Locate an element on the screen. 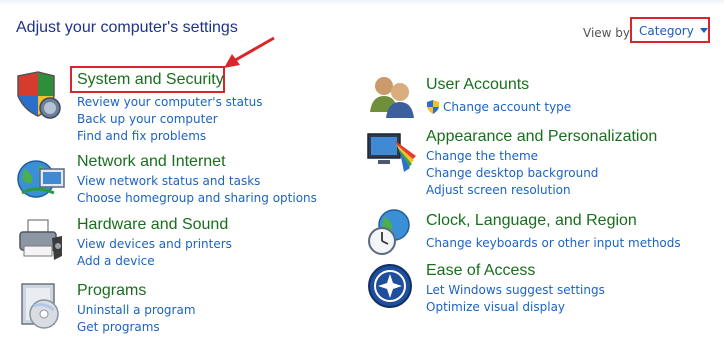  red-arrow-annotation is located at coordinates (249, 52).